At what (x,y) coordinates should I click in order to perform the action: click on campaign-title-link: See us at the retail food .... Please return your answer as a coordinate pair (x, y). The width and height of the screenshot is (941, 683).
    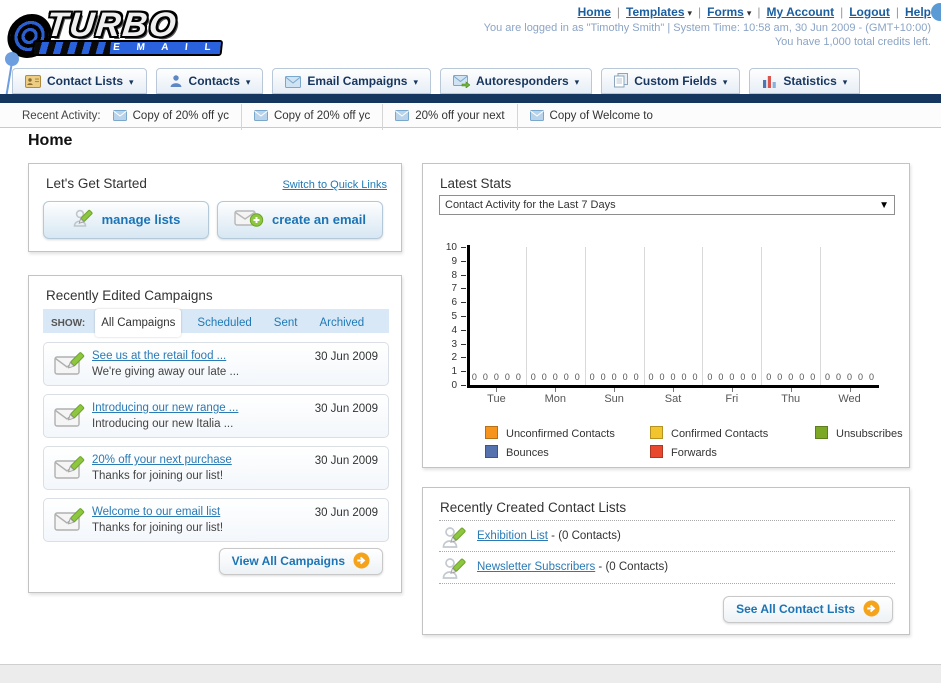
    Looking at the image, I should click on (159, 356).